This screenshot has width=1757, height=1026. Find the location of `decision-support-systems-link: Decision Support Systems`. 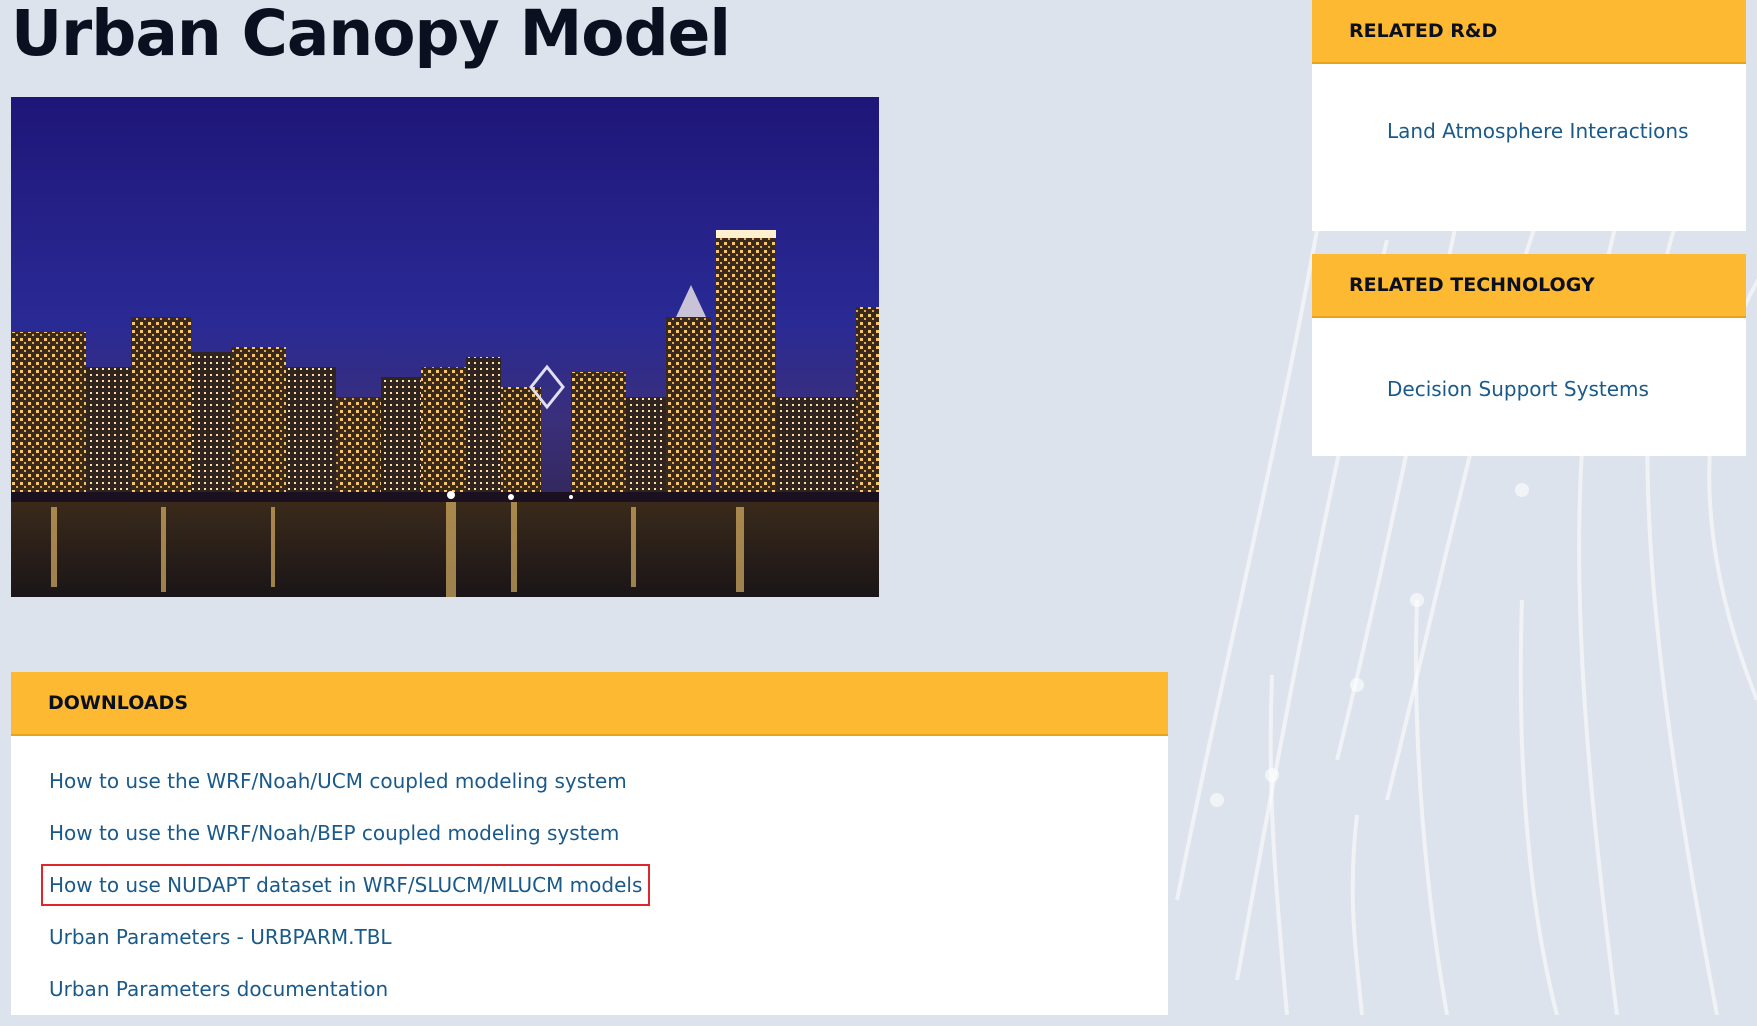

decision-support-systems-link: Decision Support Systems is located at coordinates (1546, 389).